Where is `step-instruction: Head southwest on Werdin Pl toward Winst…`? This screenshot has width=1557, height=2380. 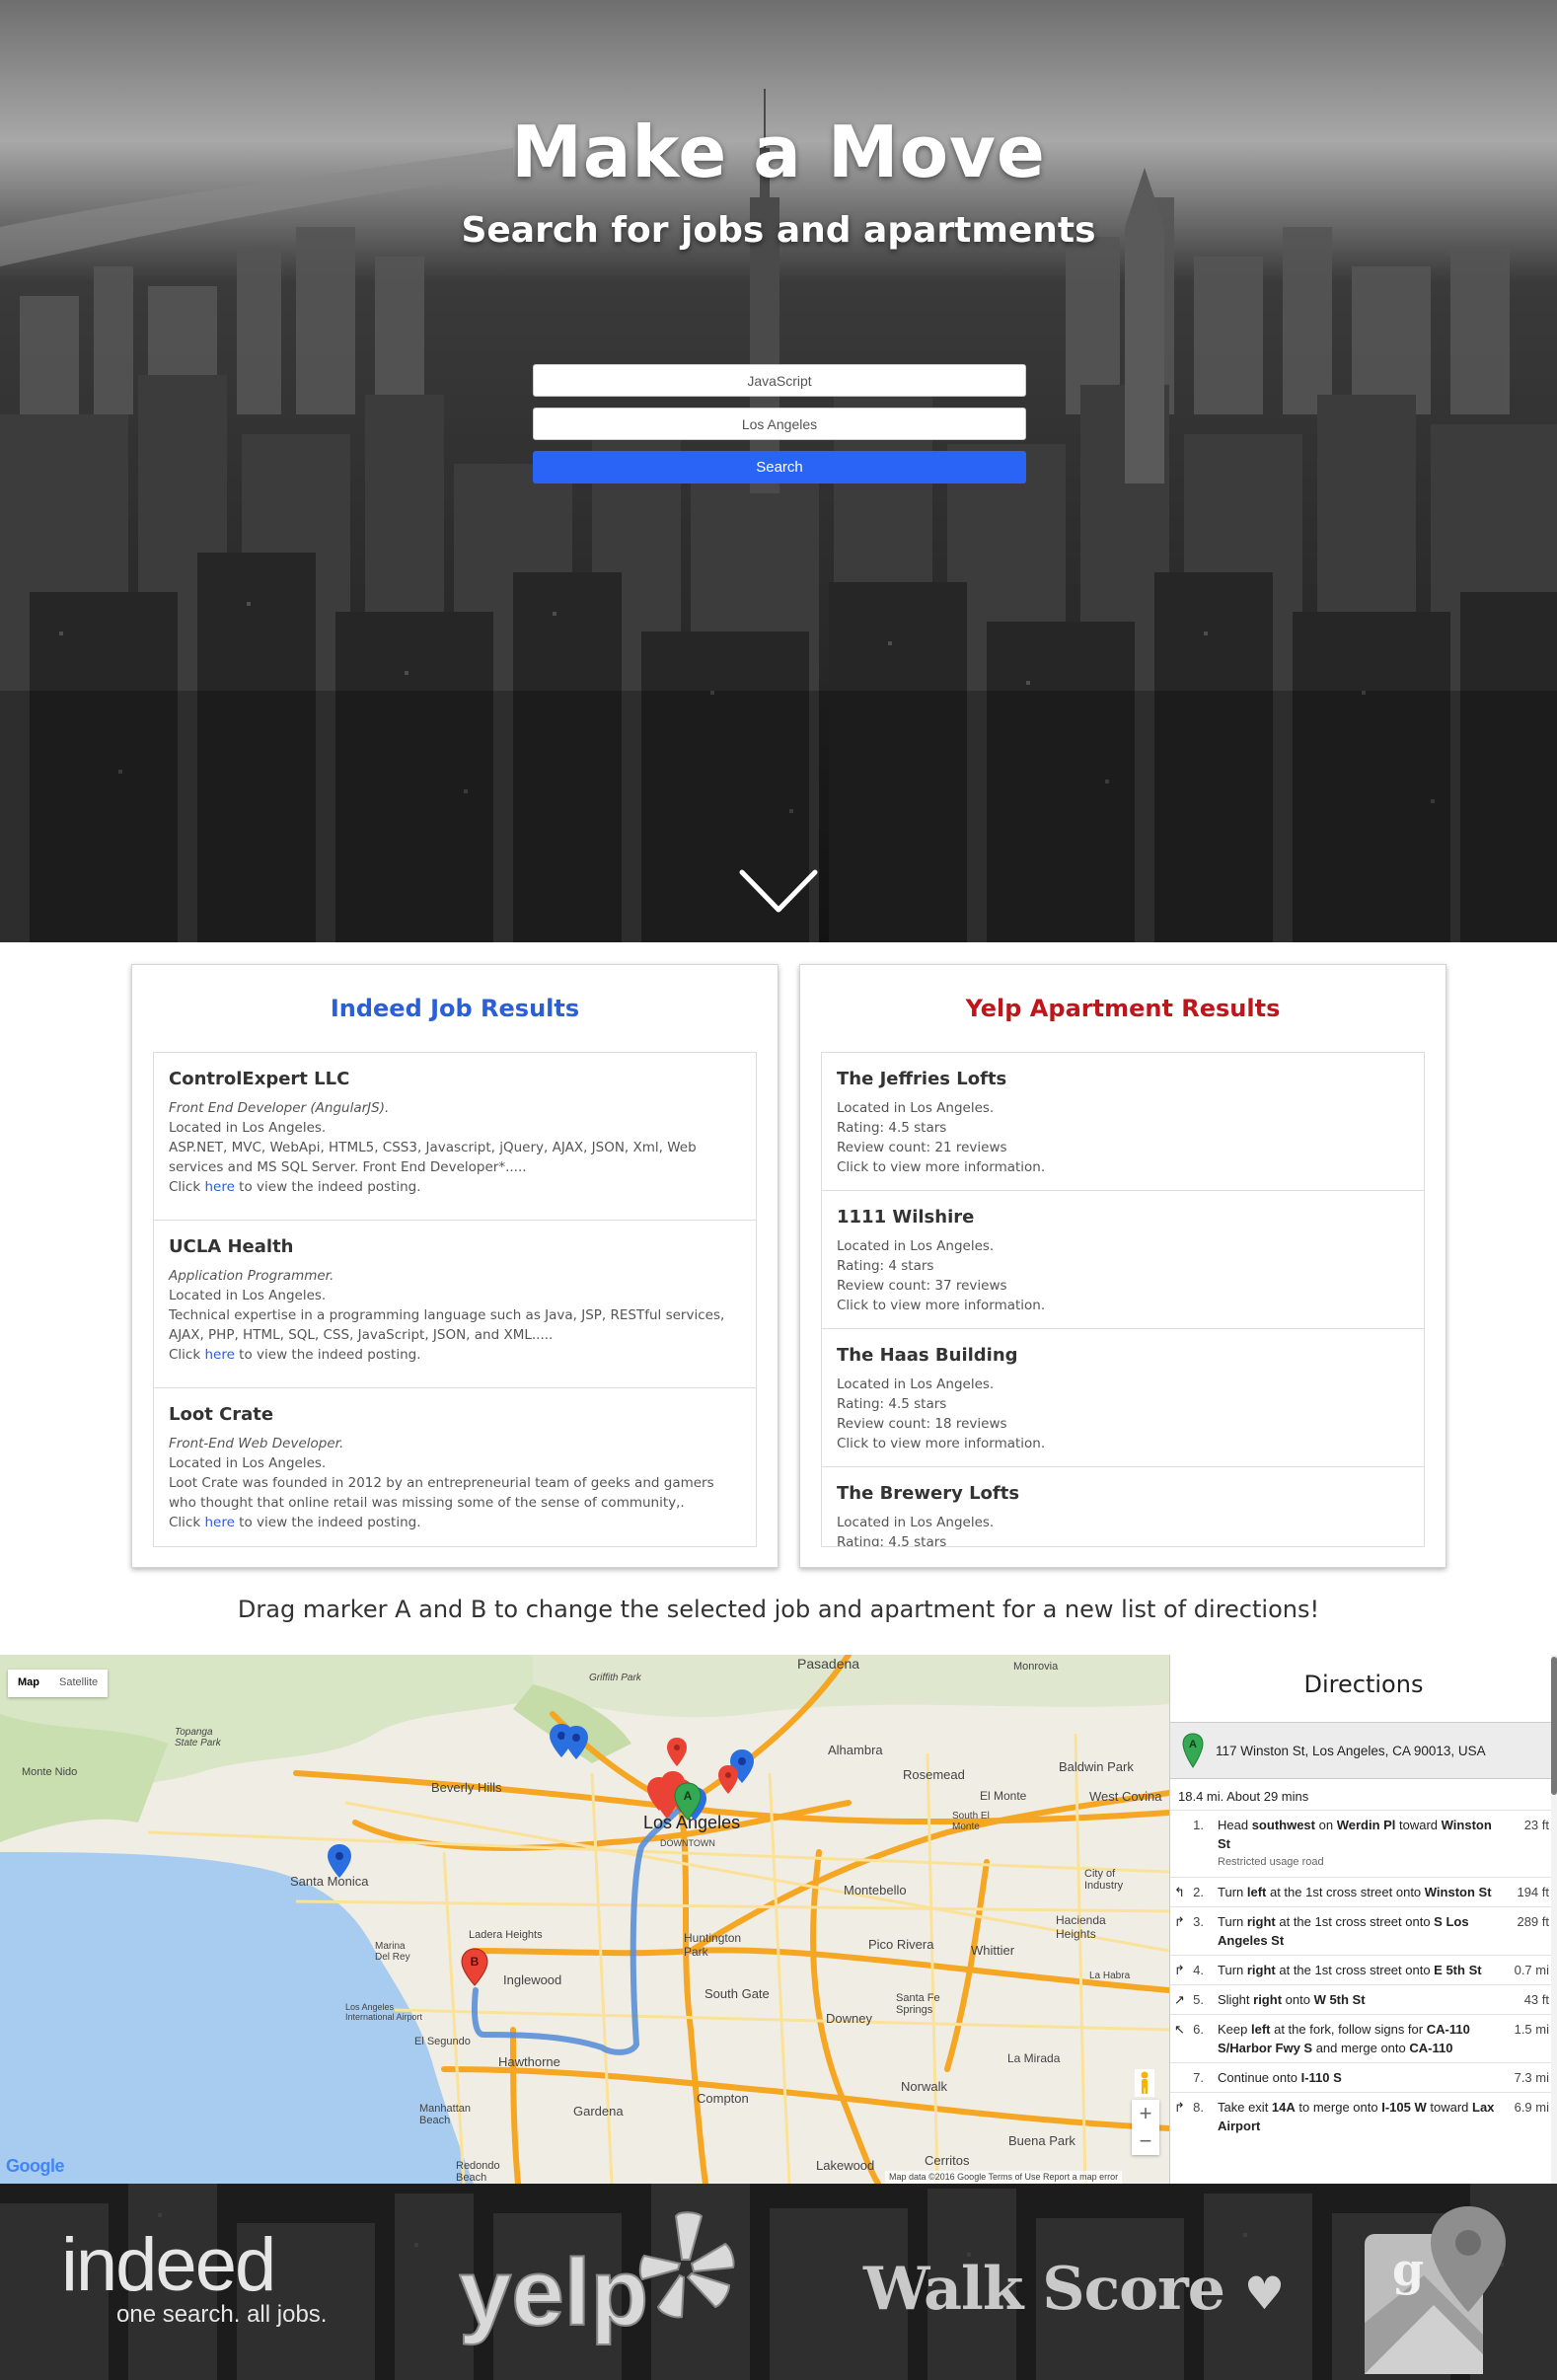
step-instruction: Head southwest on Werdin Pl toward Winst… is located at coordinates (1358, 1844).